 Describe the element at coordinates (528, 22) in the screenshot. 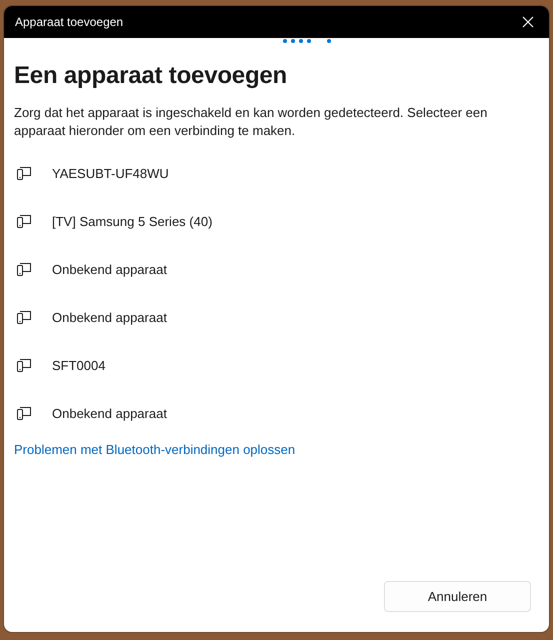

I see `close-icon` at that location.